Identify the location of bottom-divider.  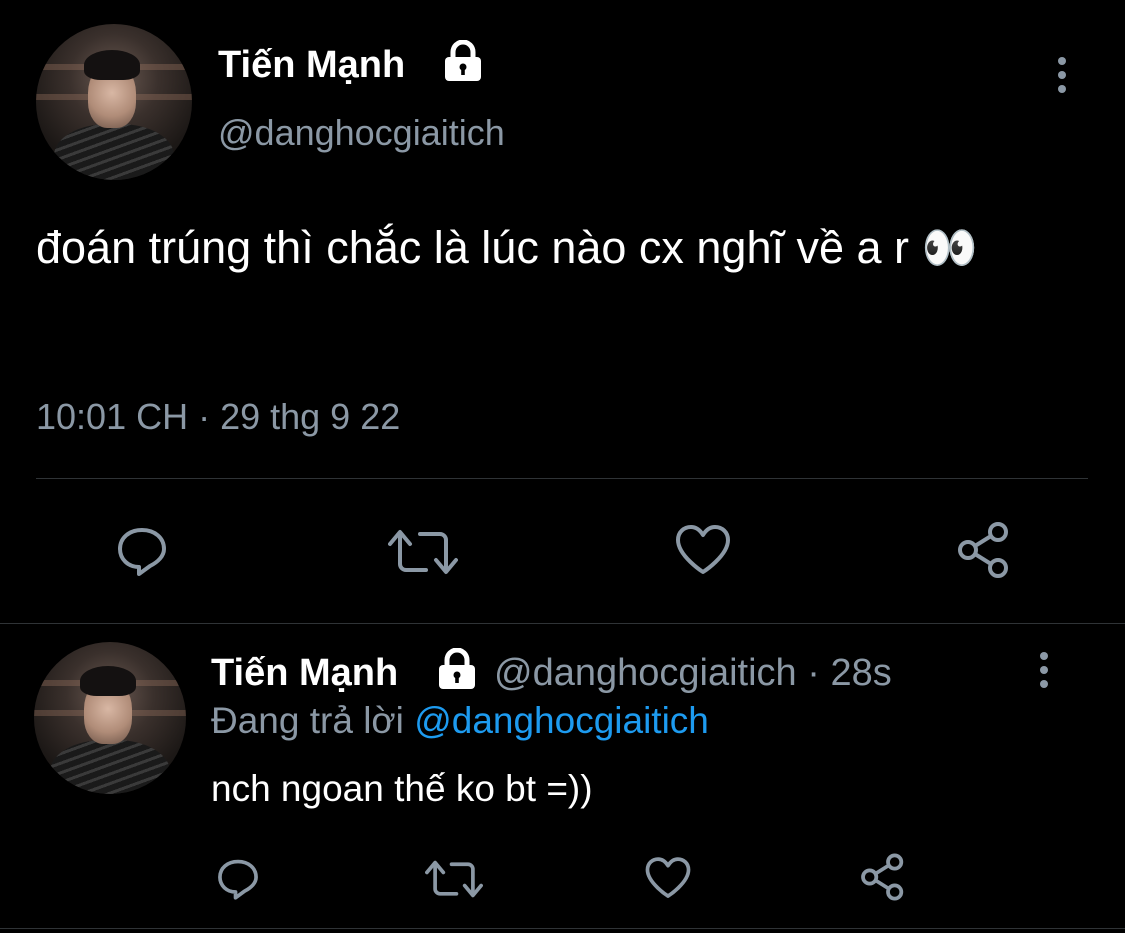
(562, 928).